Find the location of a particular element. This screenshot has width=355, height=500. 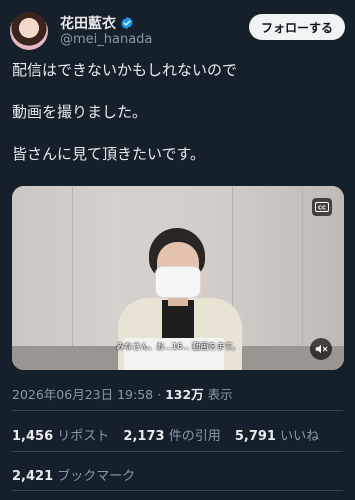

tweet-line-3: 皆さんに見て頂きたいです。 is located at coordinates (109, 154).